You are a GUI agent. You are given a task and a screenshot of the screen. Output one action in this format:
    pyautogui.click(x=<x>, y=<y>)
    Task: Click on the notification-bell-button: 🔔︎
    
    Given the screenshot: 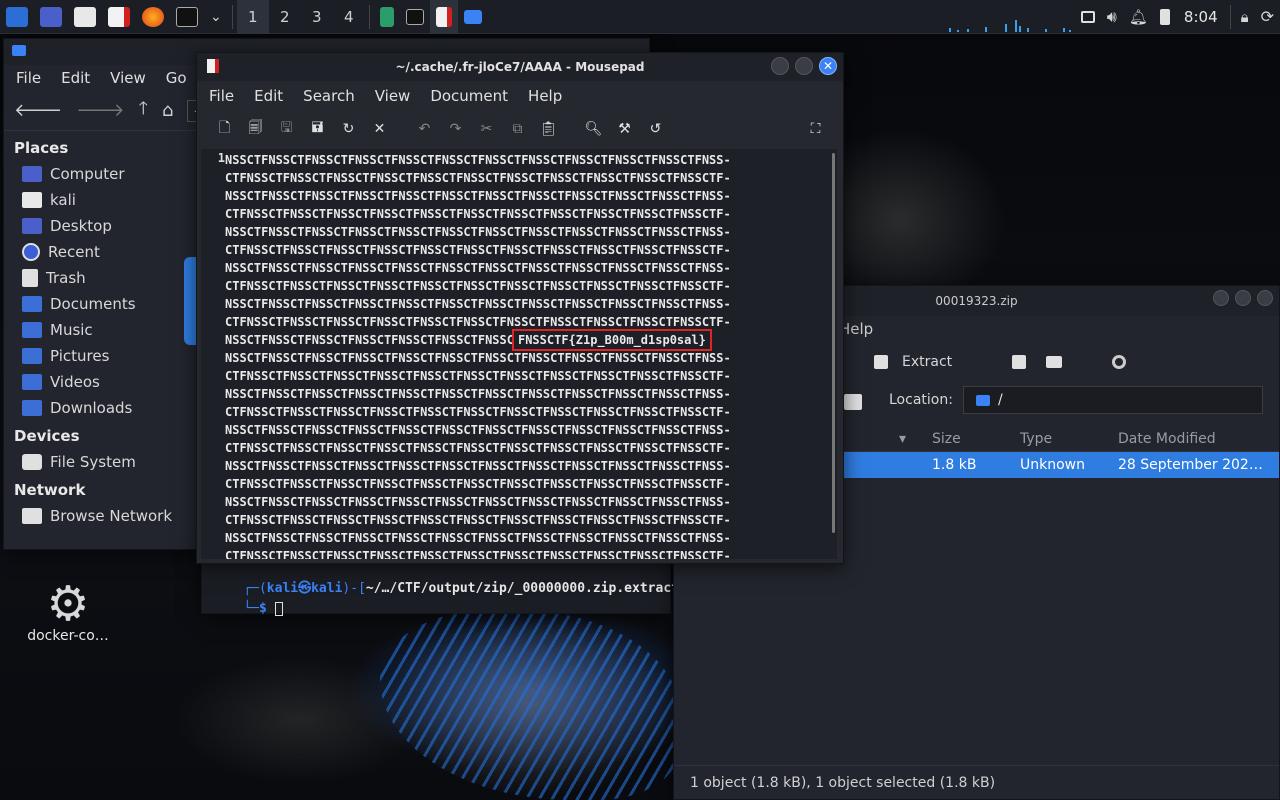 What is the action you would take?
    pyautogui.click(x=1138, y=17)
    